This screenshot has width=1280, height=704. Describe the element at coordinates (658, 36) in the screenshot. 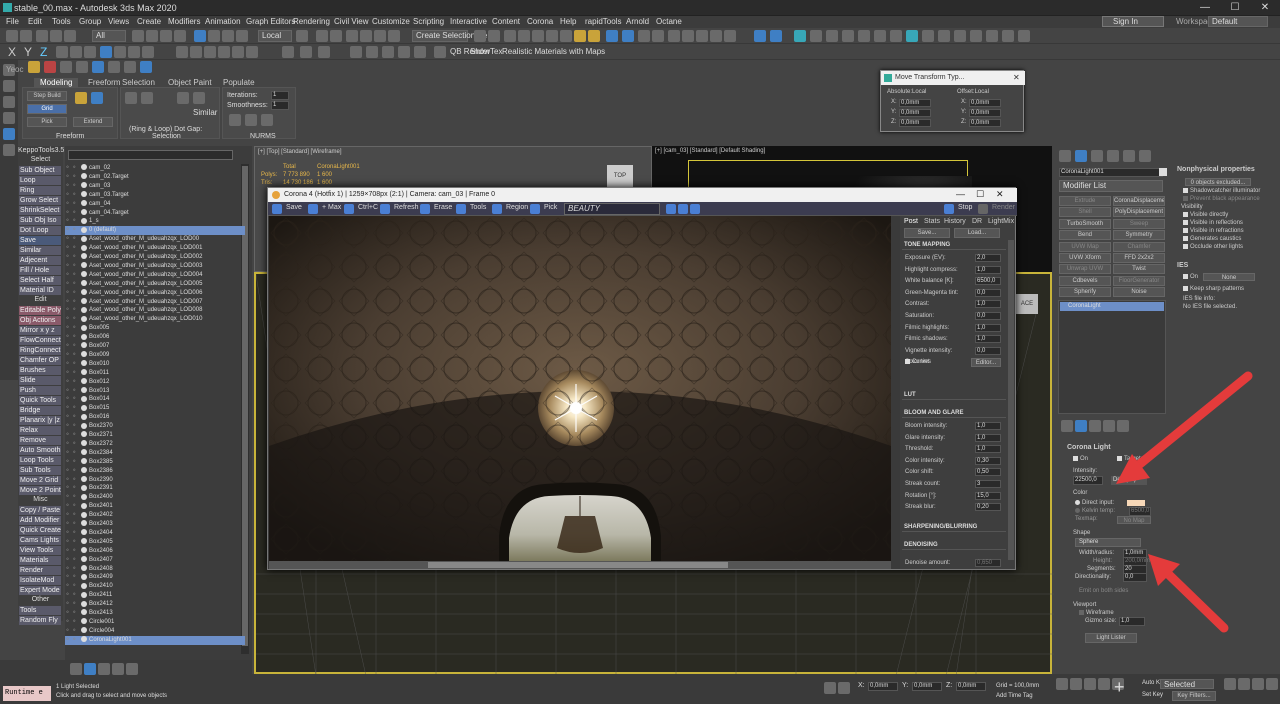

I see `render-iterative-icon` at that location.